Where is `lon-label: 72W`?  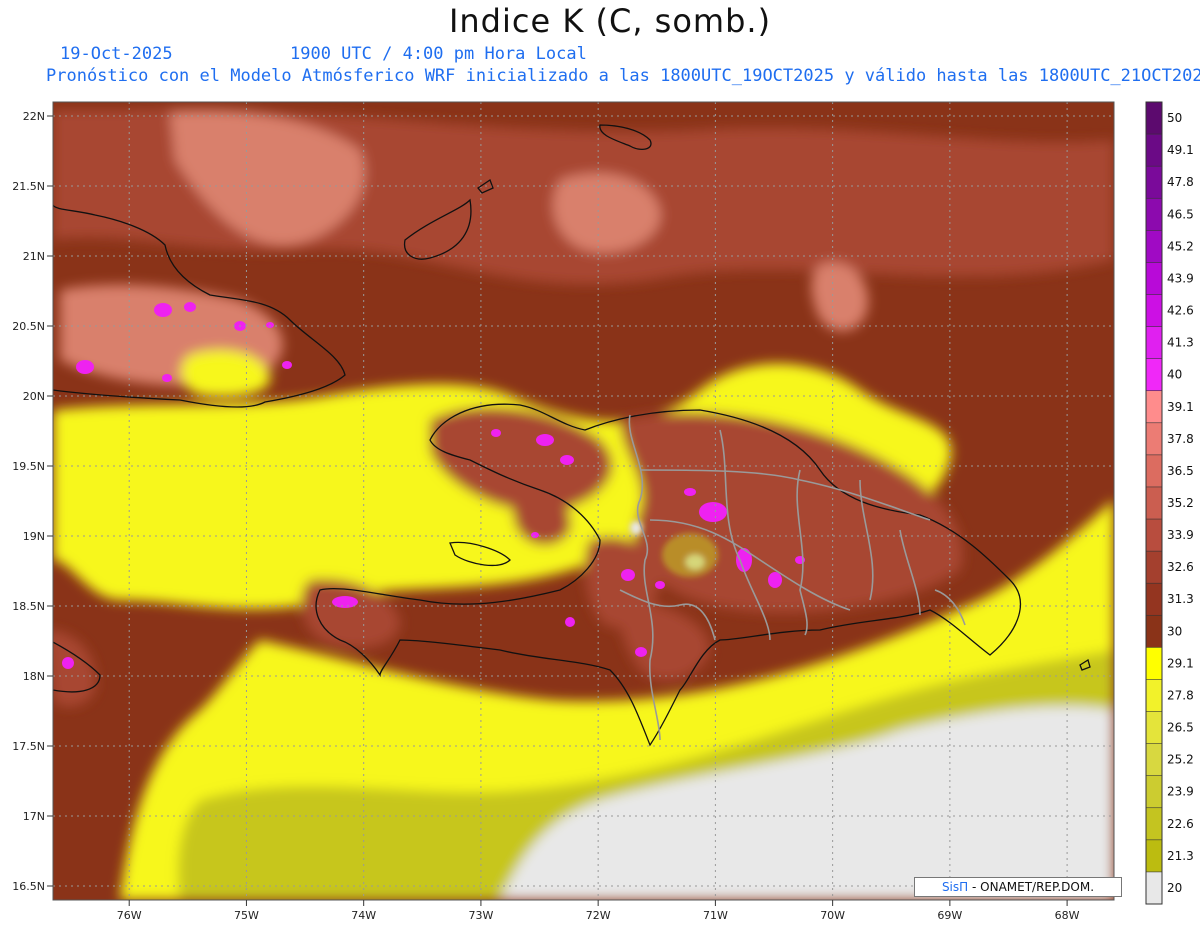 lon-label: 72W is located at coordinates (598, 915).